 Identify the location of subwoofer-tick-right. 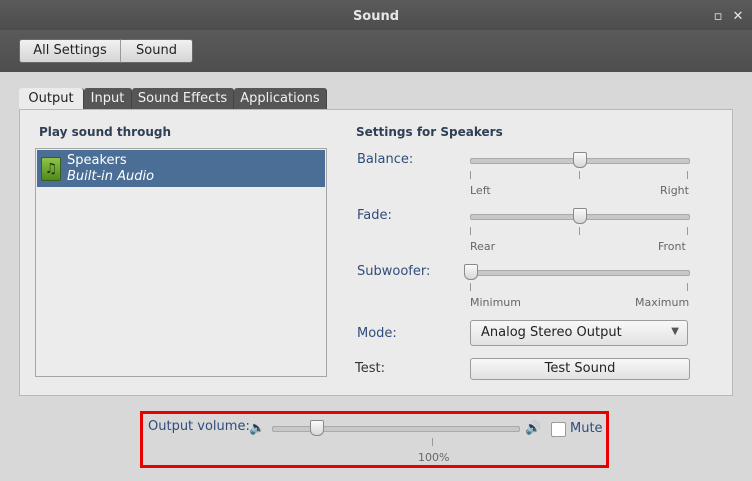
(687, 287).